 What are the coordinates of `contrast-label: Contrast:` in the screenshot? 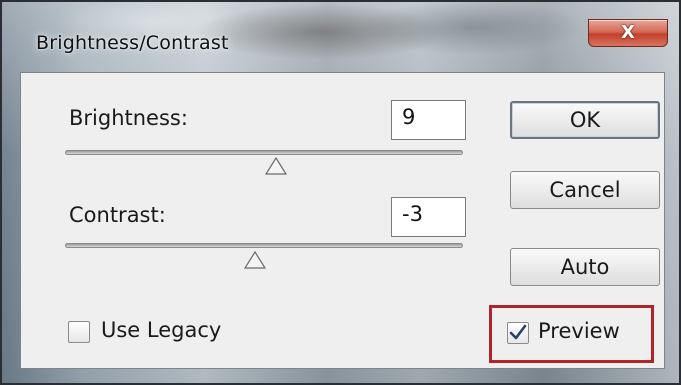 It's located at (117, 215).